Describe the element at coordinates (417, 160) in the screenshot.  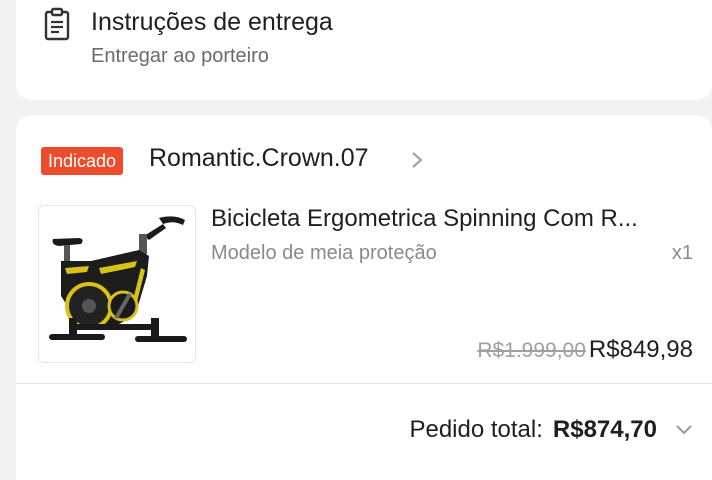
I see `chevron-right-icon` at that location.